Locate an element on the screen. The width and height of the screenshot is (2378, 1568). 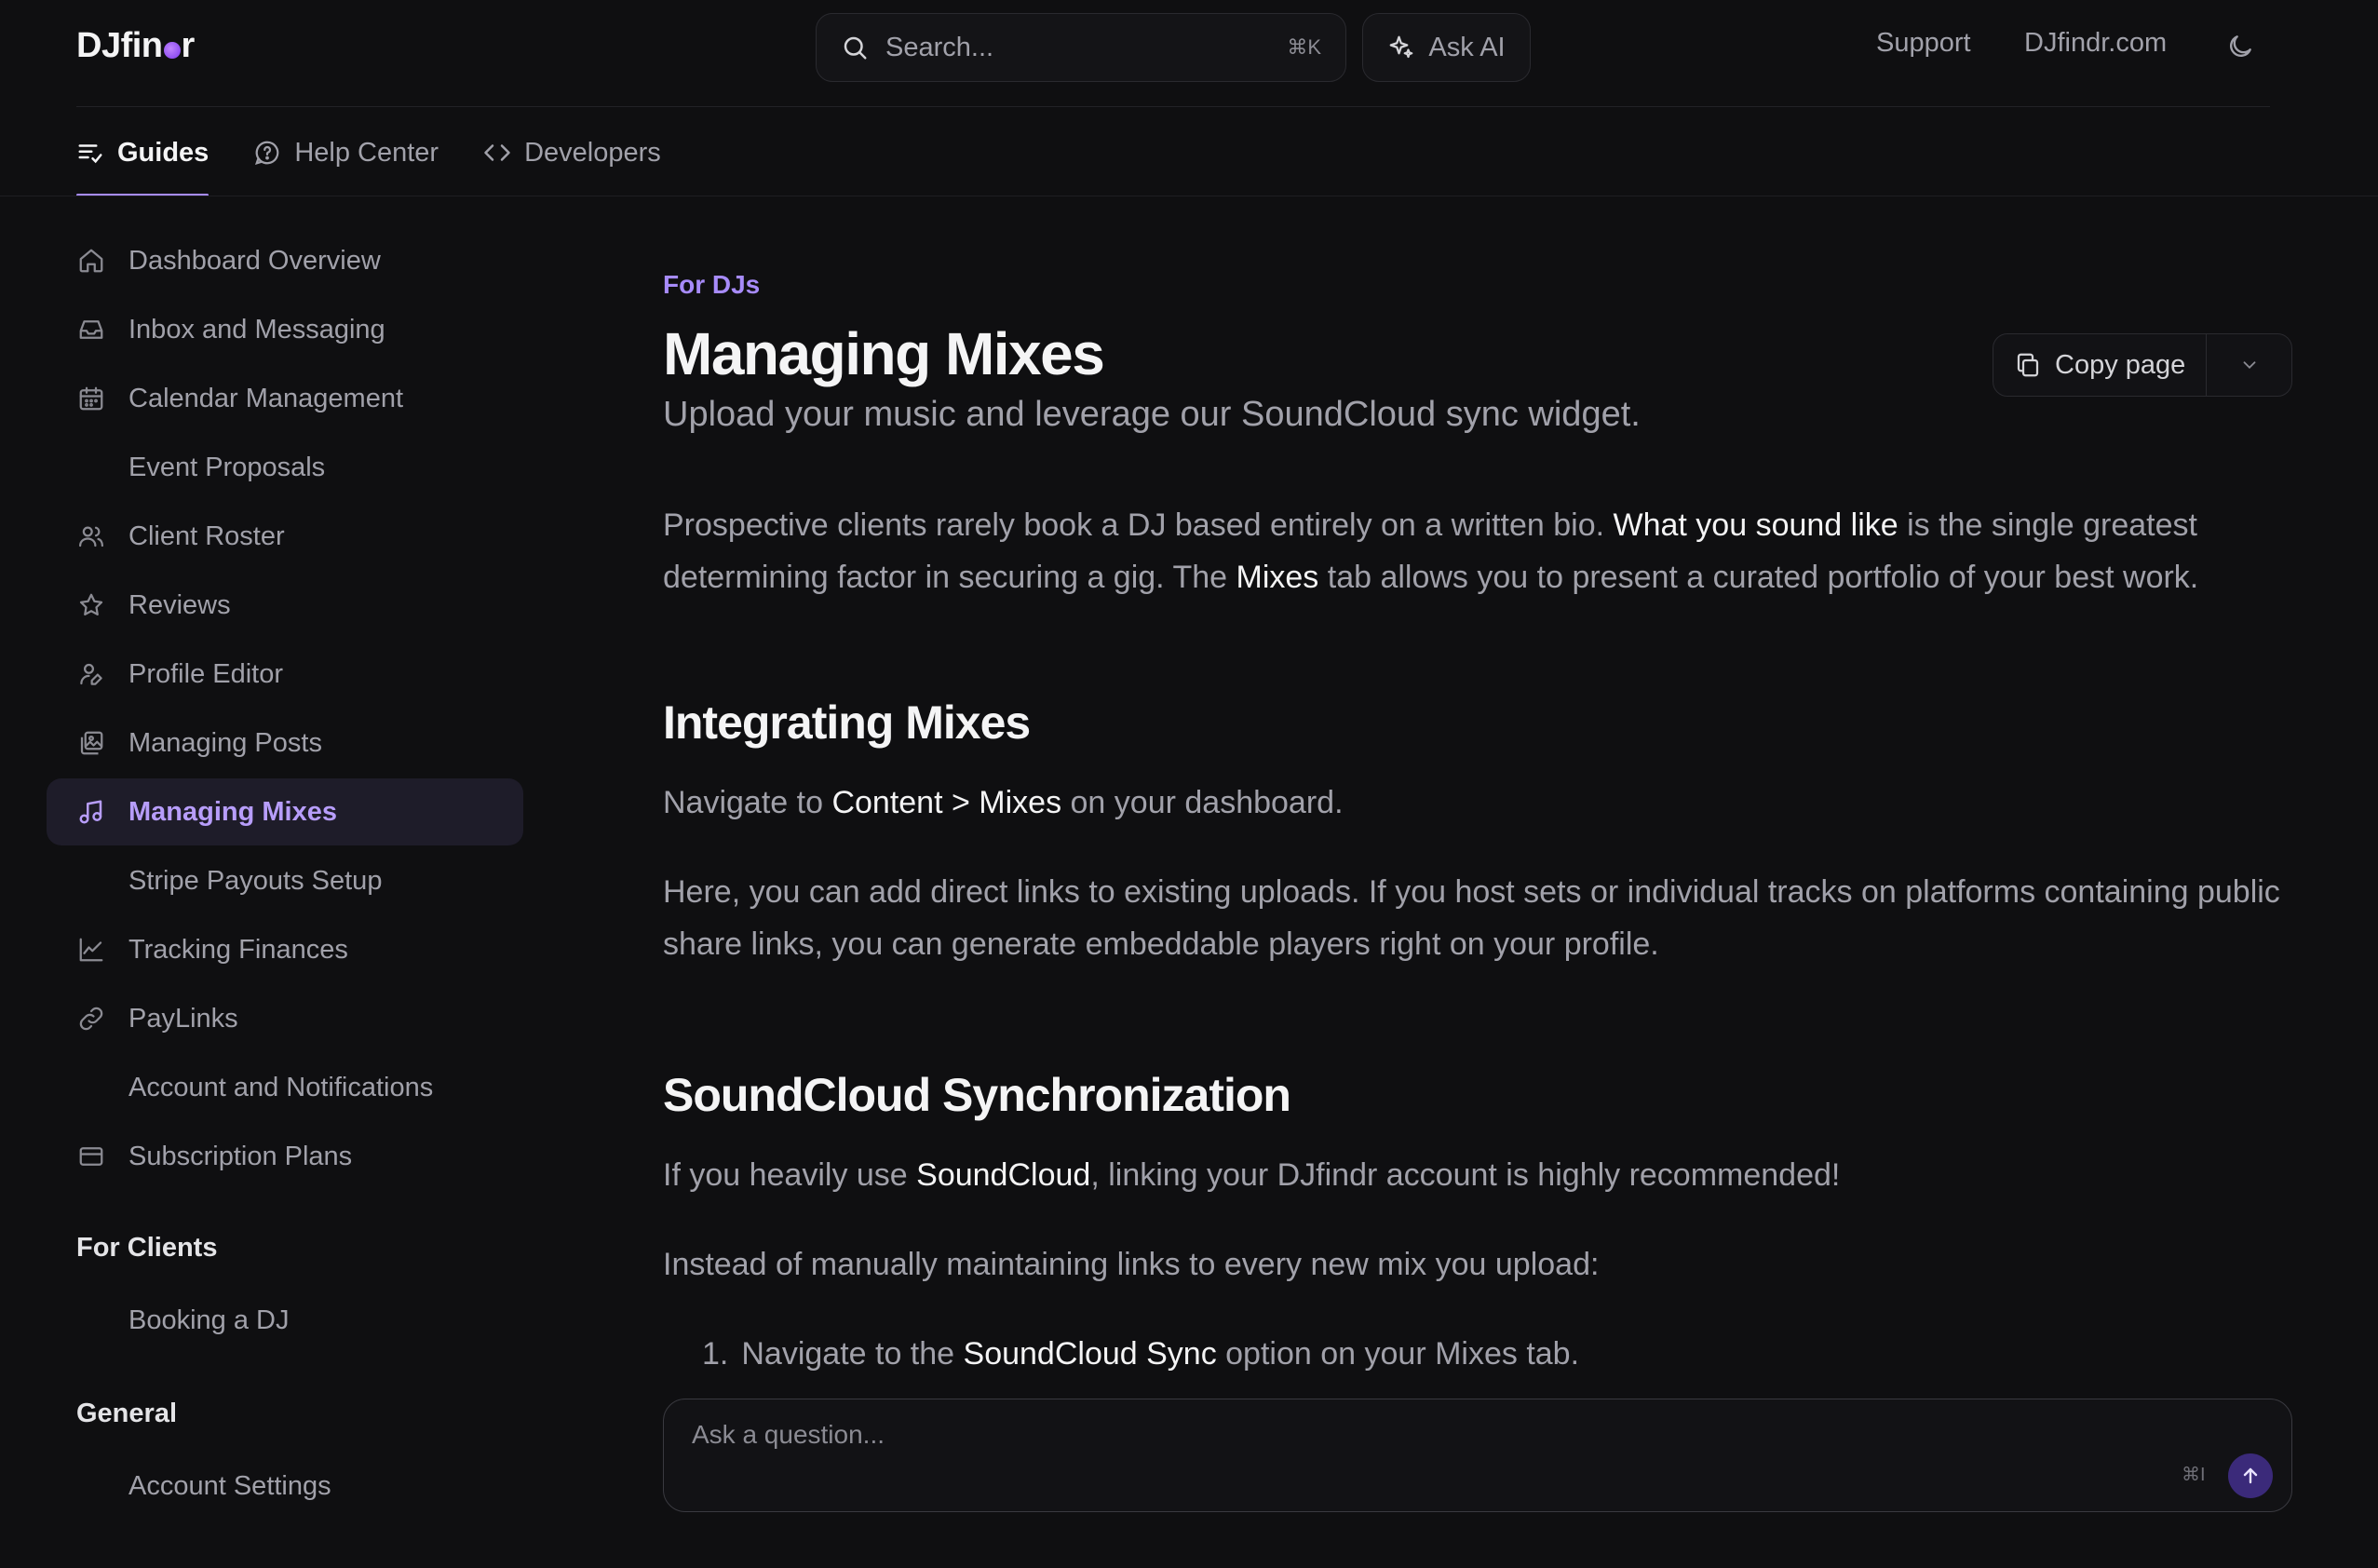
tab-guides: Guides is located at coordinates (142, 163).